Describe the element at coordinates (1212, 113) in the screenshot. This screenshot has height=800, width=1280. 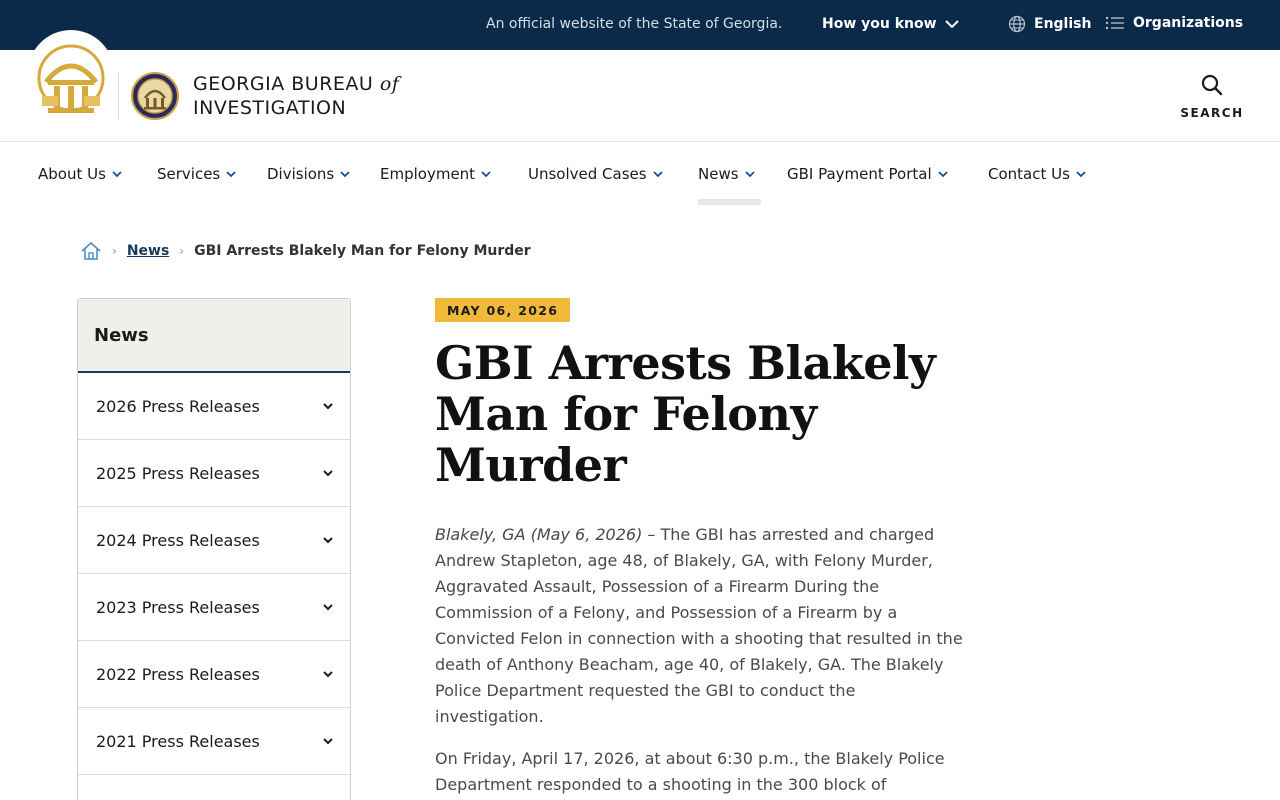
I see `search-label: SEARCH` at that location.